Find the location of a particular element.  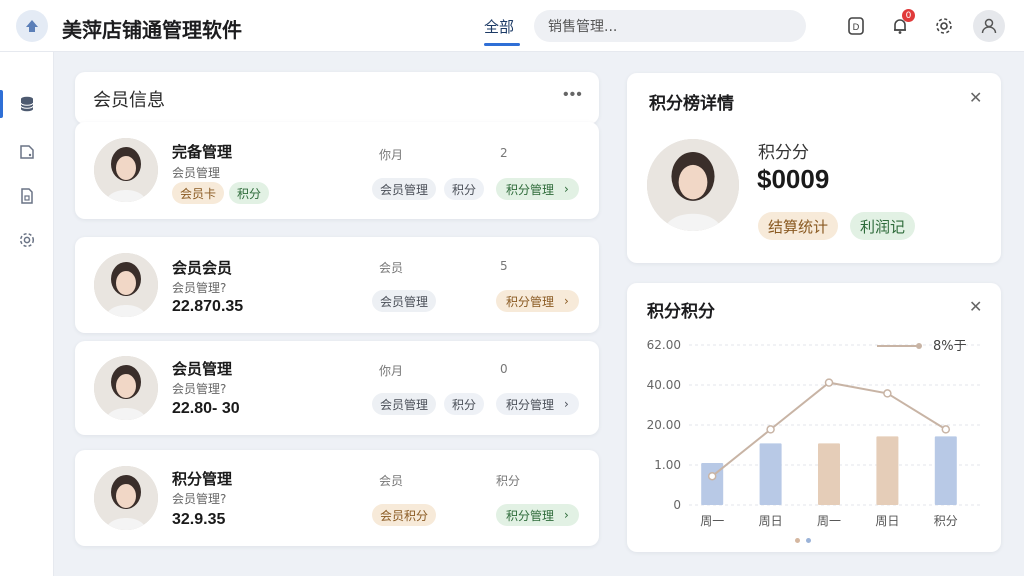

notification-badge: 0 is located at coordinates (908, 15).